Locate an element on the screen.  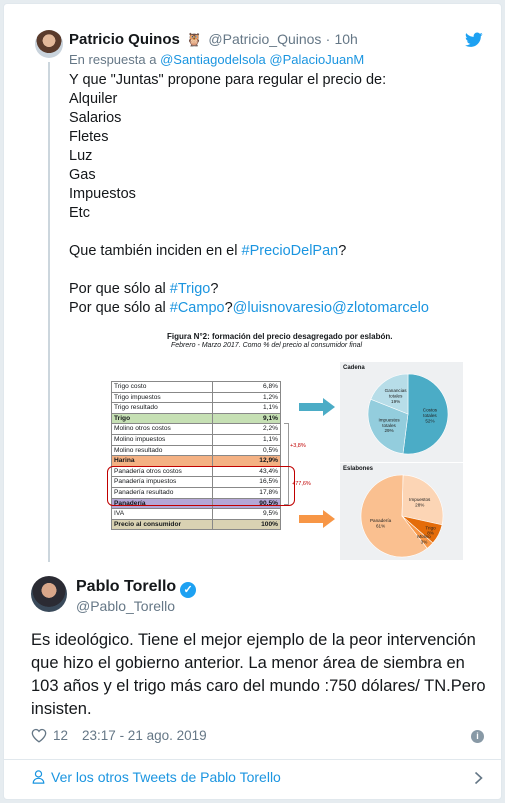
thread-line is located at coordinates (49, 312).